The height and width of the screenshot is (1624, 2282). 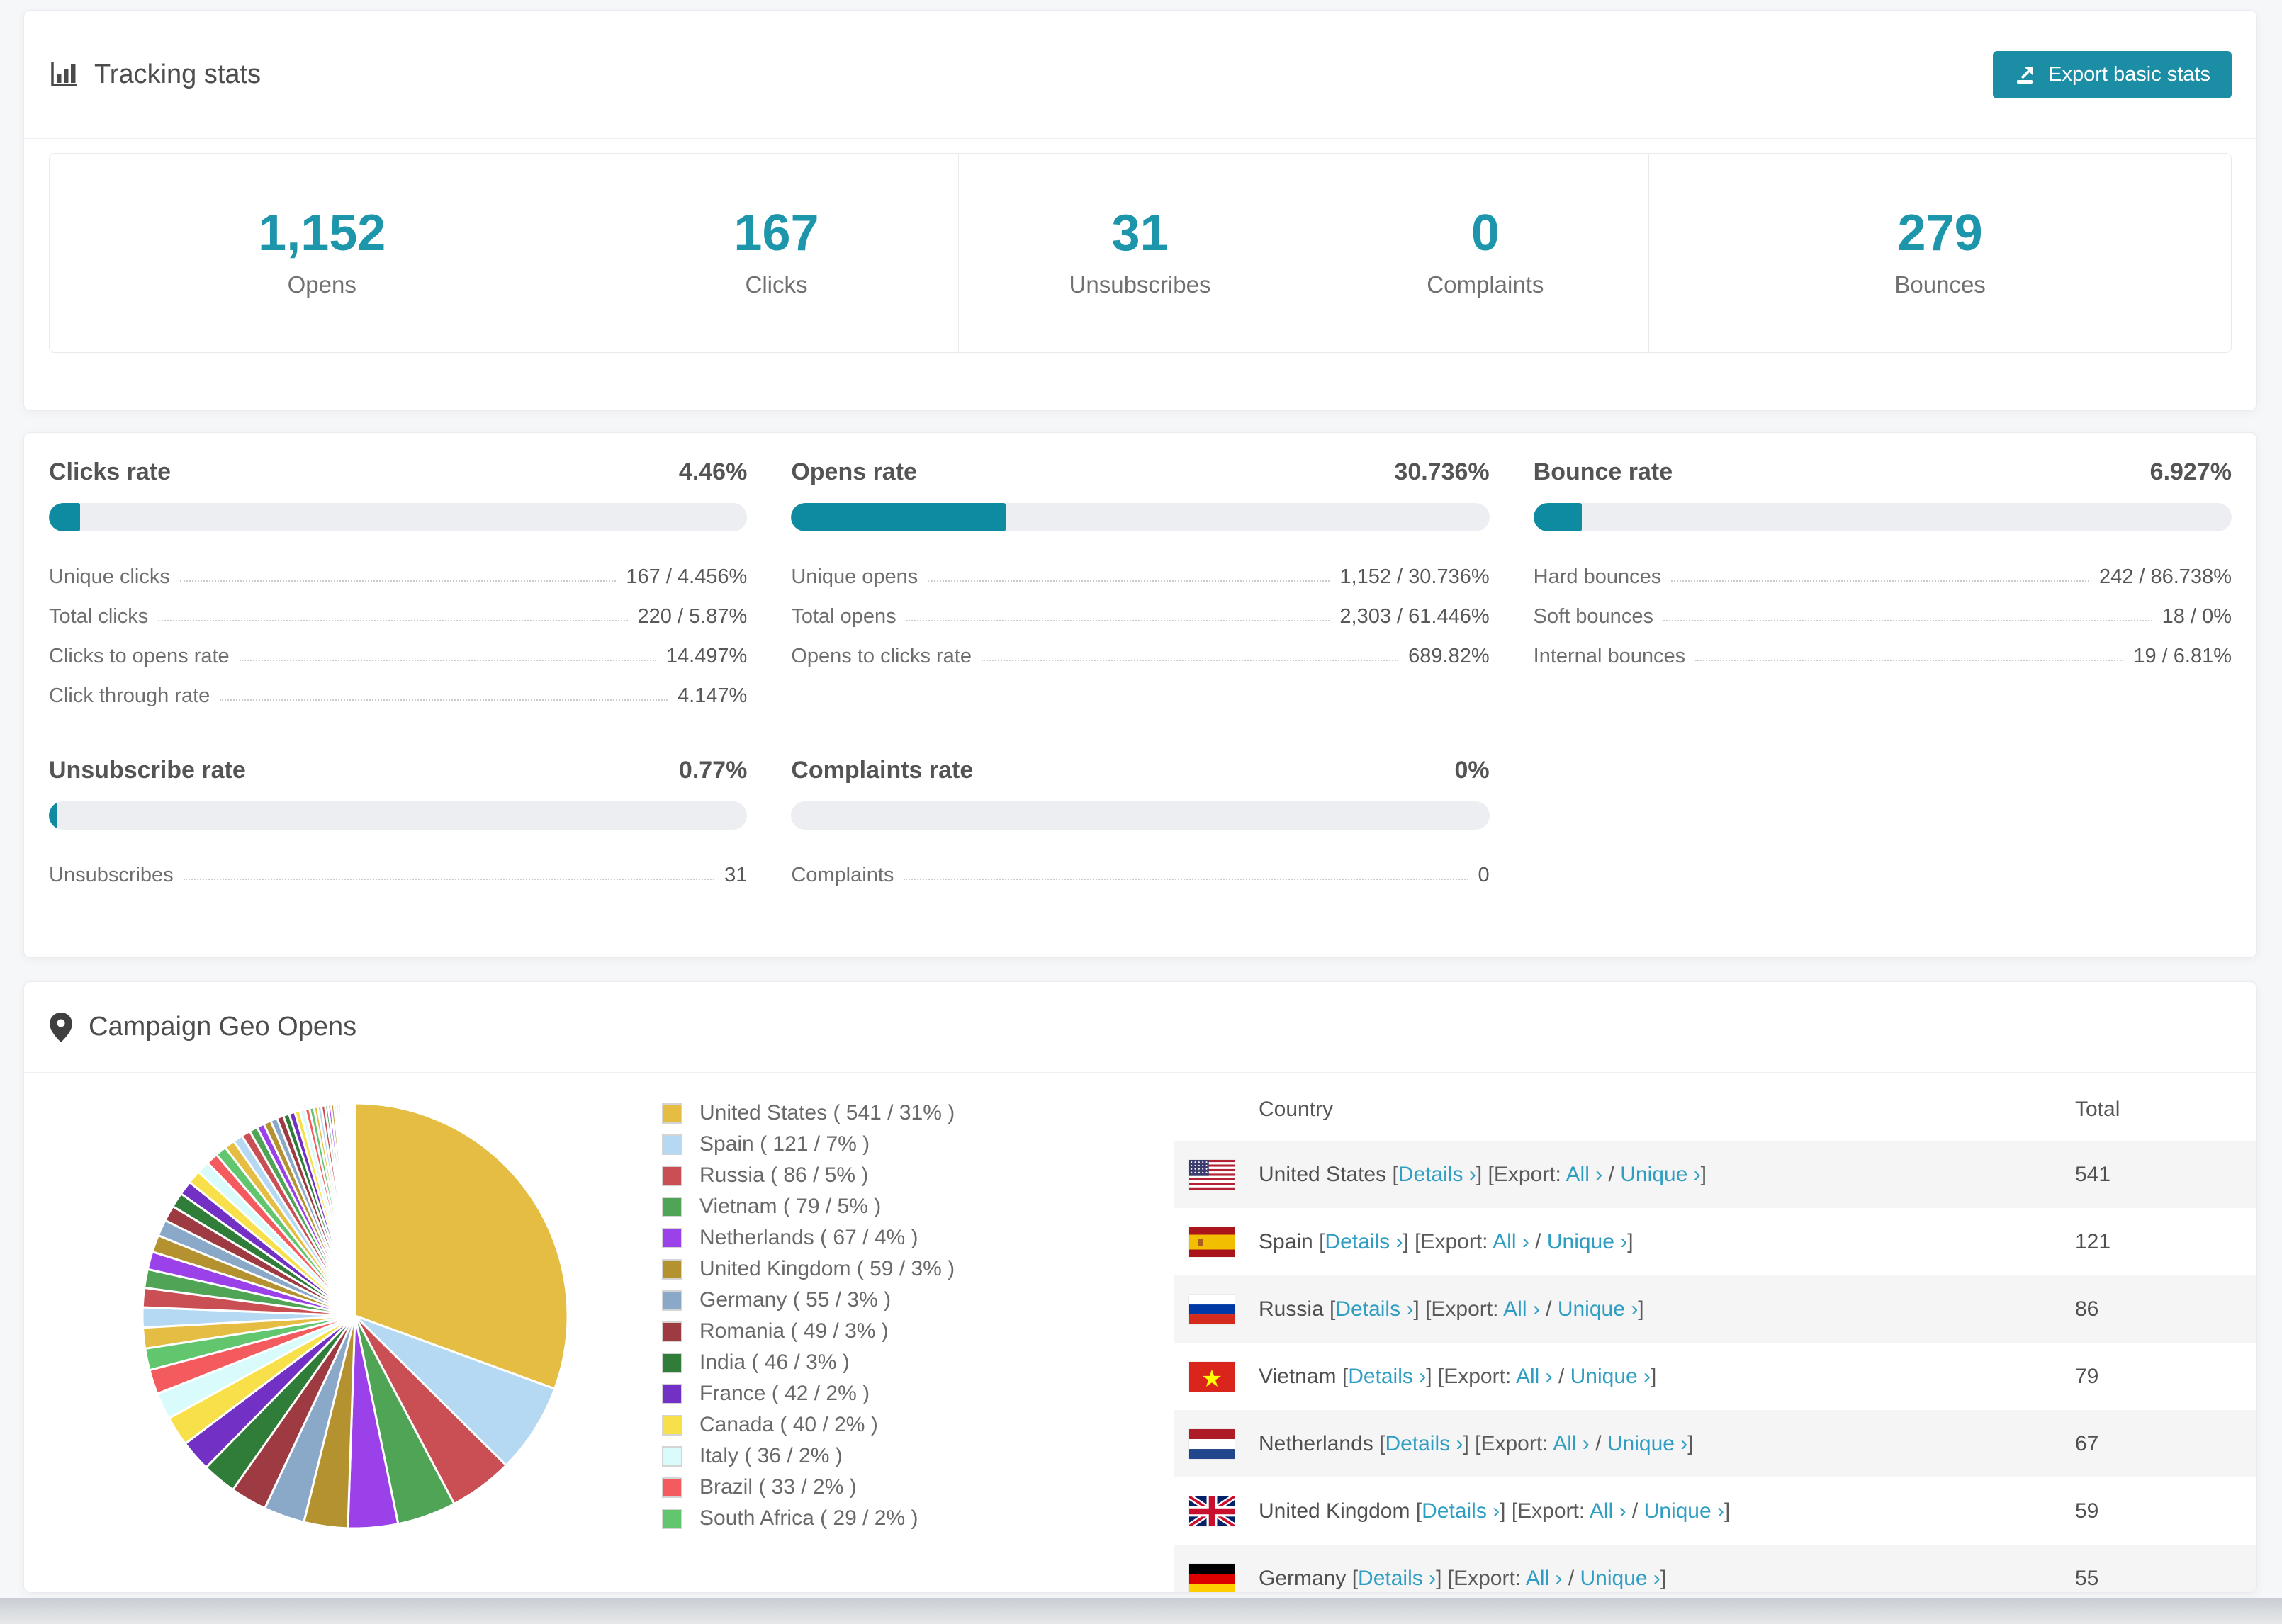 What do you see at coordinates (2112, 74) in the screenshot?
I see `export-basic-stats-button: Export basic stats` at bounding box center [2112, 74].